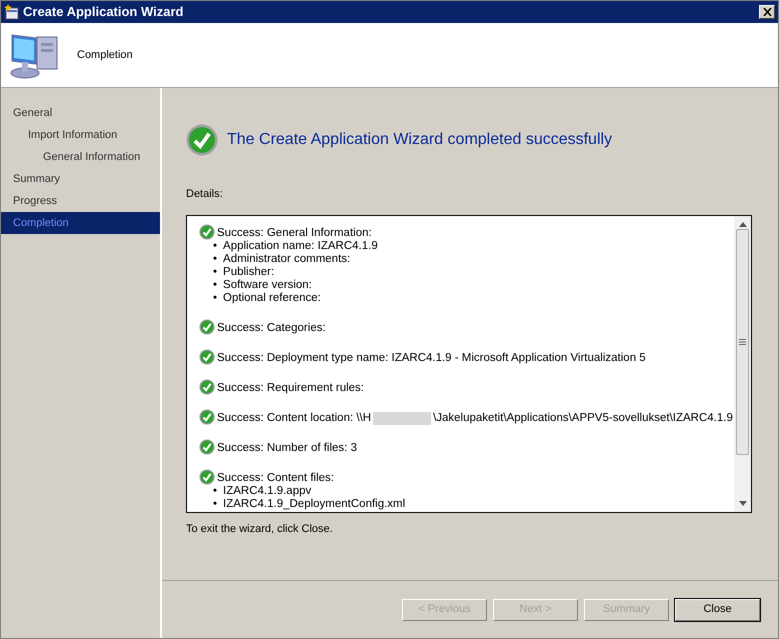 The image size is (779, 639). I want to click on details-label: Details:, so click(205, 194).